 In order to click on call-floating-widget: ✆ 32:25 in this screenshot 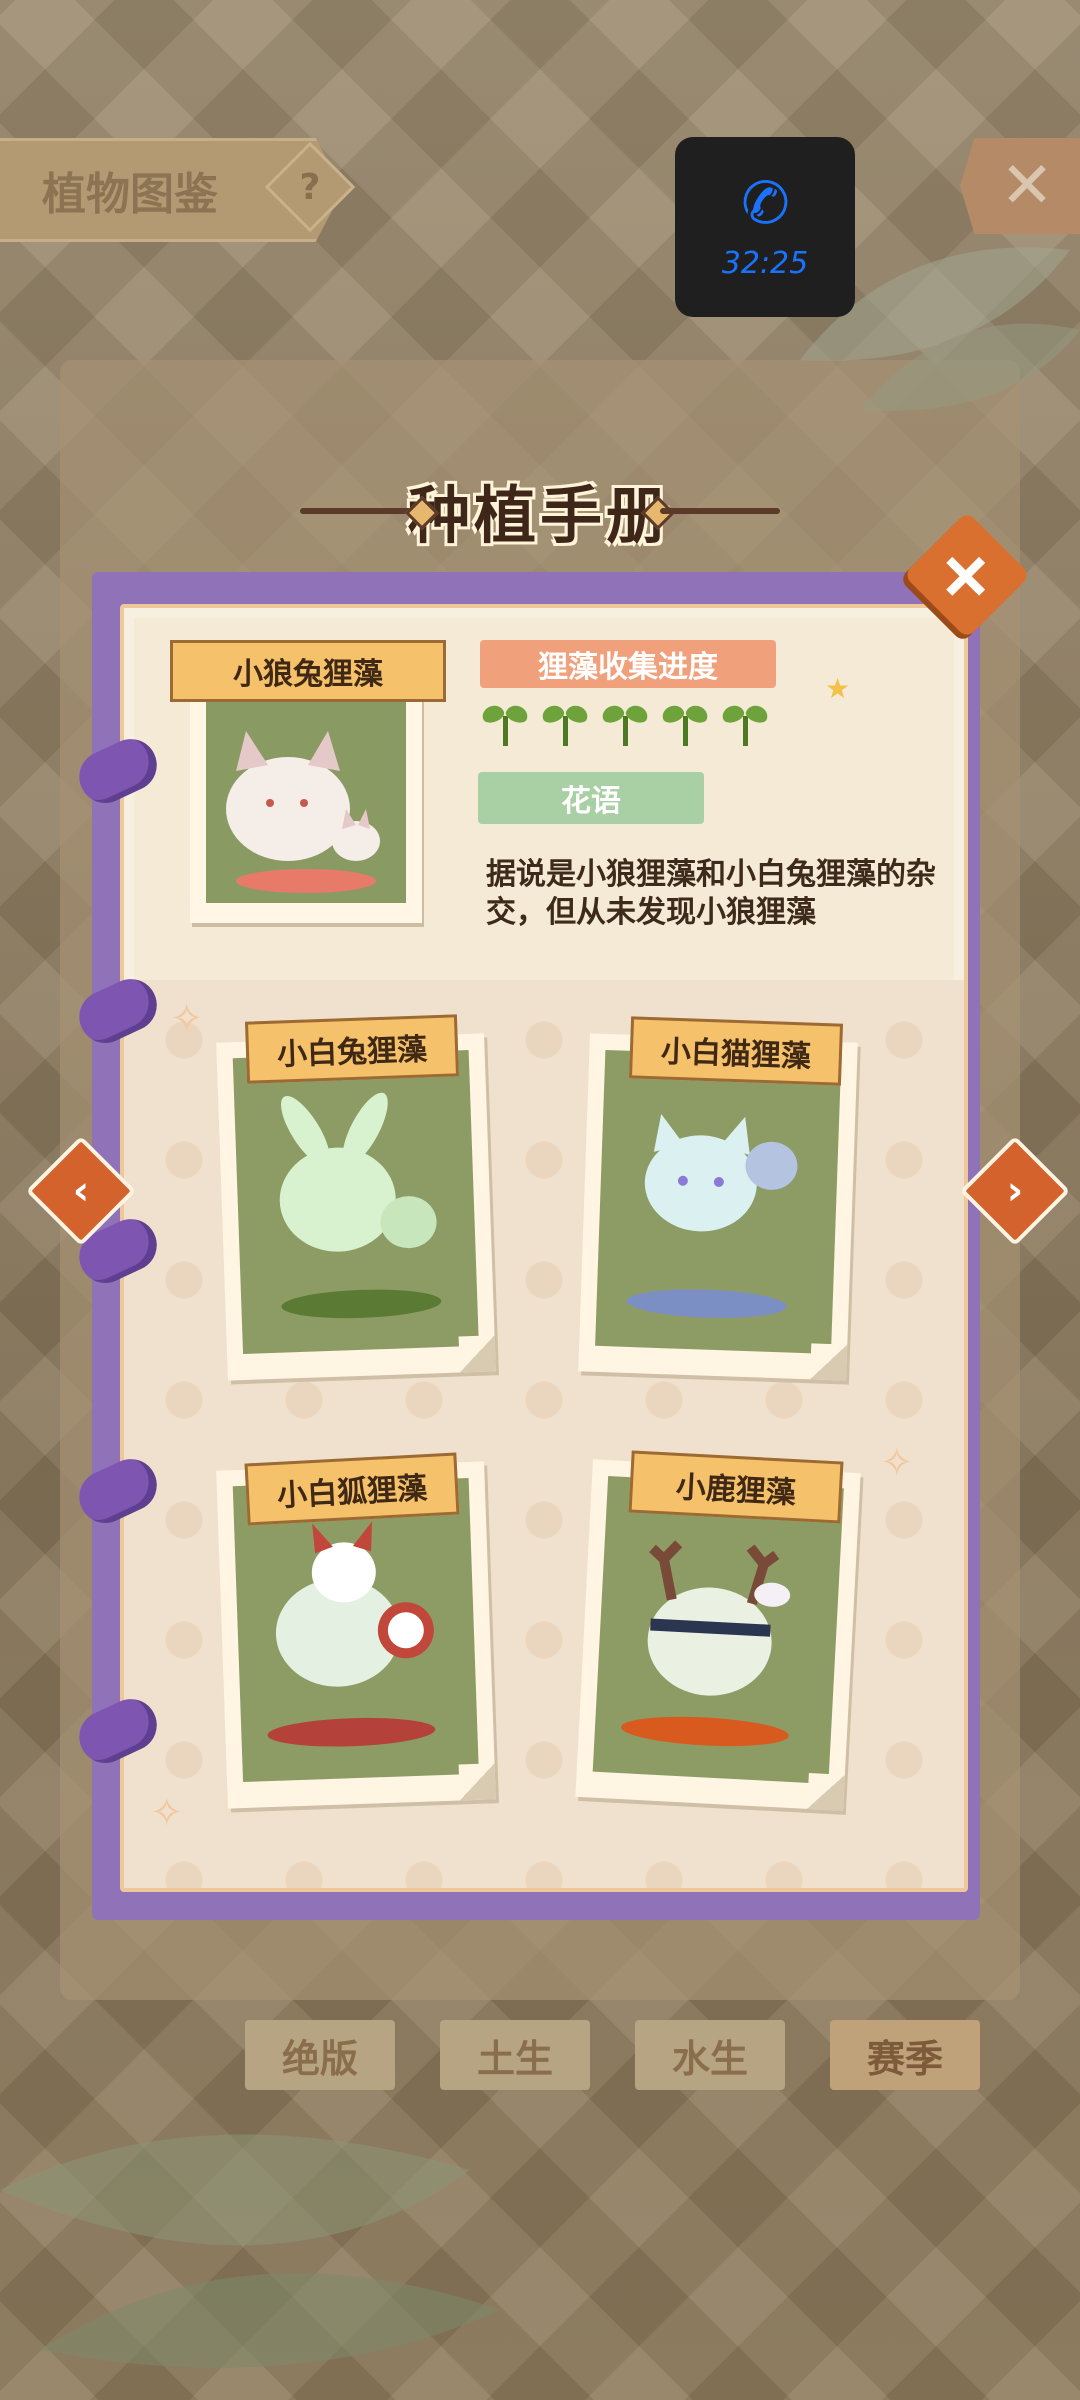, I will do `click(765, 227)`.